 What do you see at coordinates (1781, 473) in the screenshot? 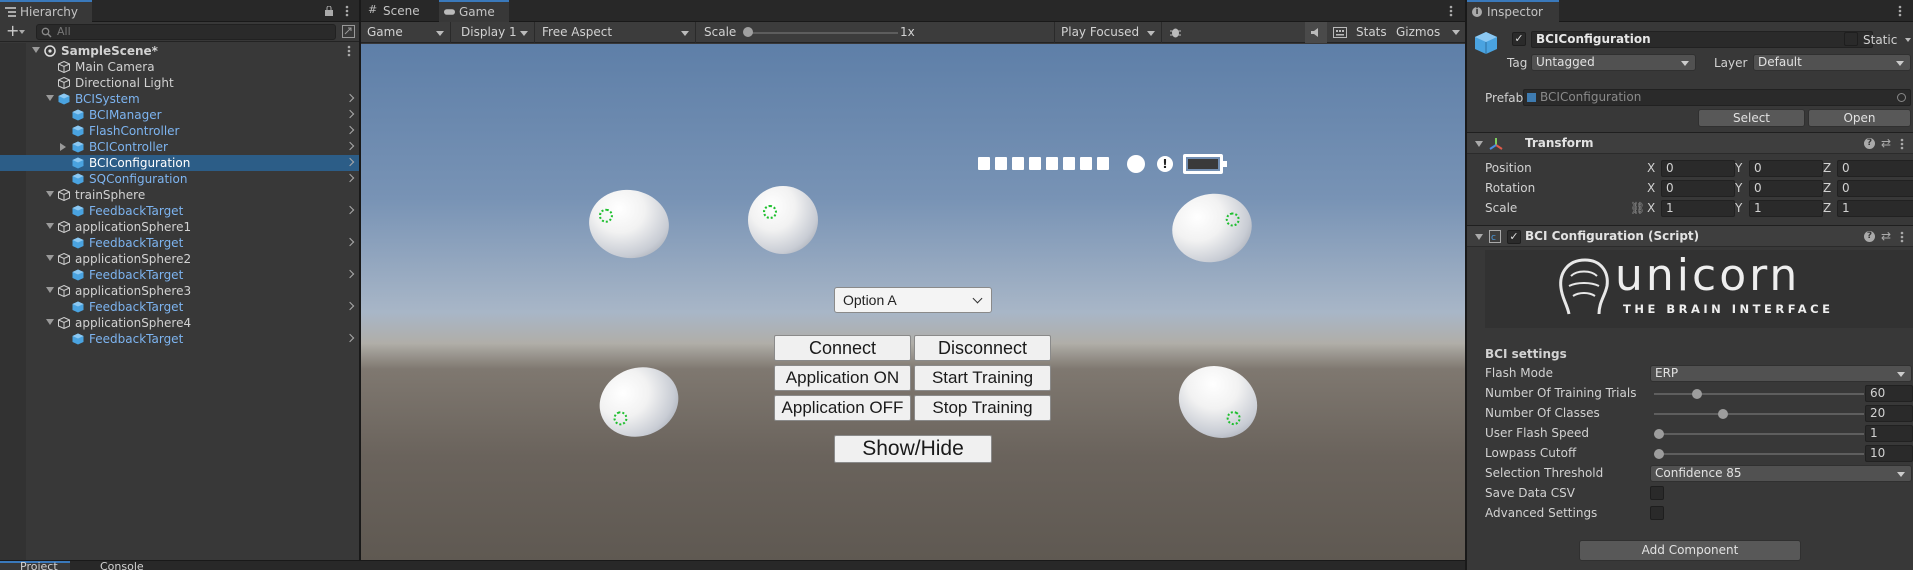
I see `bci-selection-threshold-dropdown: Confidence 85` at bounding box center [1781, 473].